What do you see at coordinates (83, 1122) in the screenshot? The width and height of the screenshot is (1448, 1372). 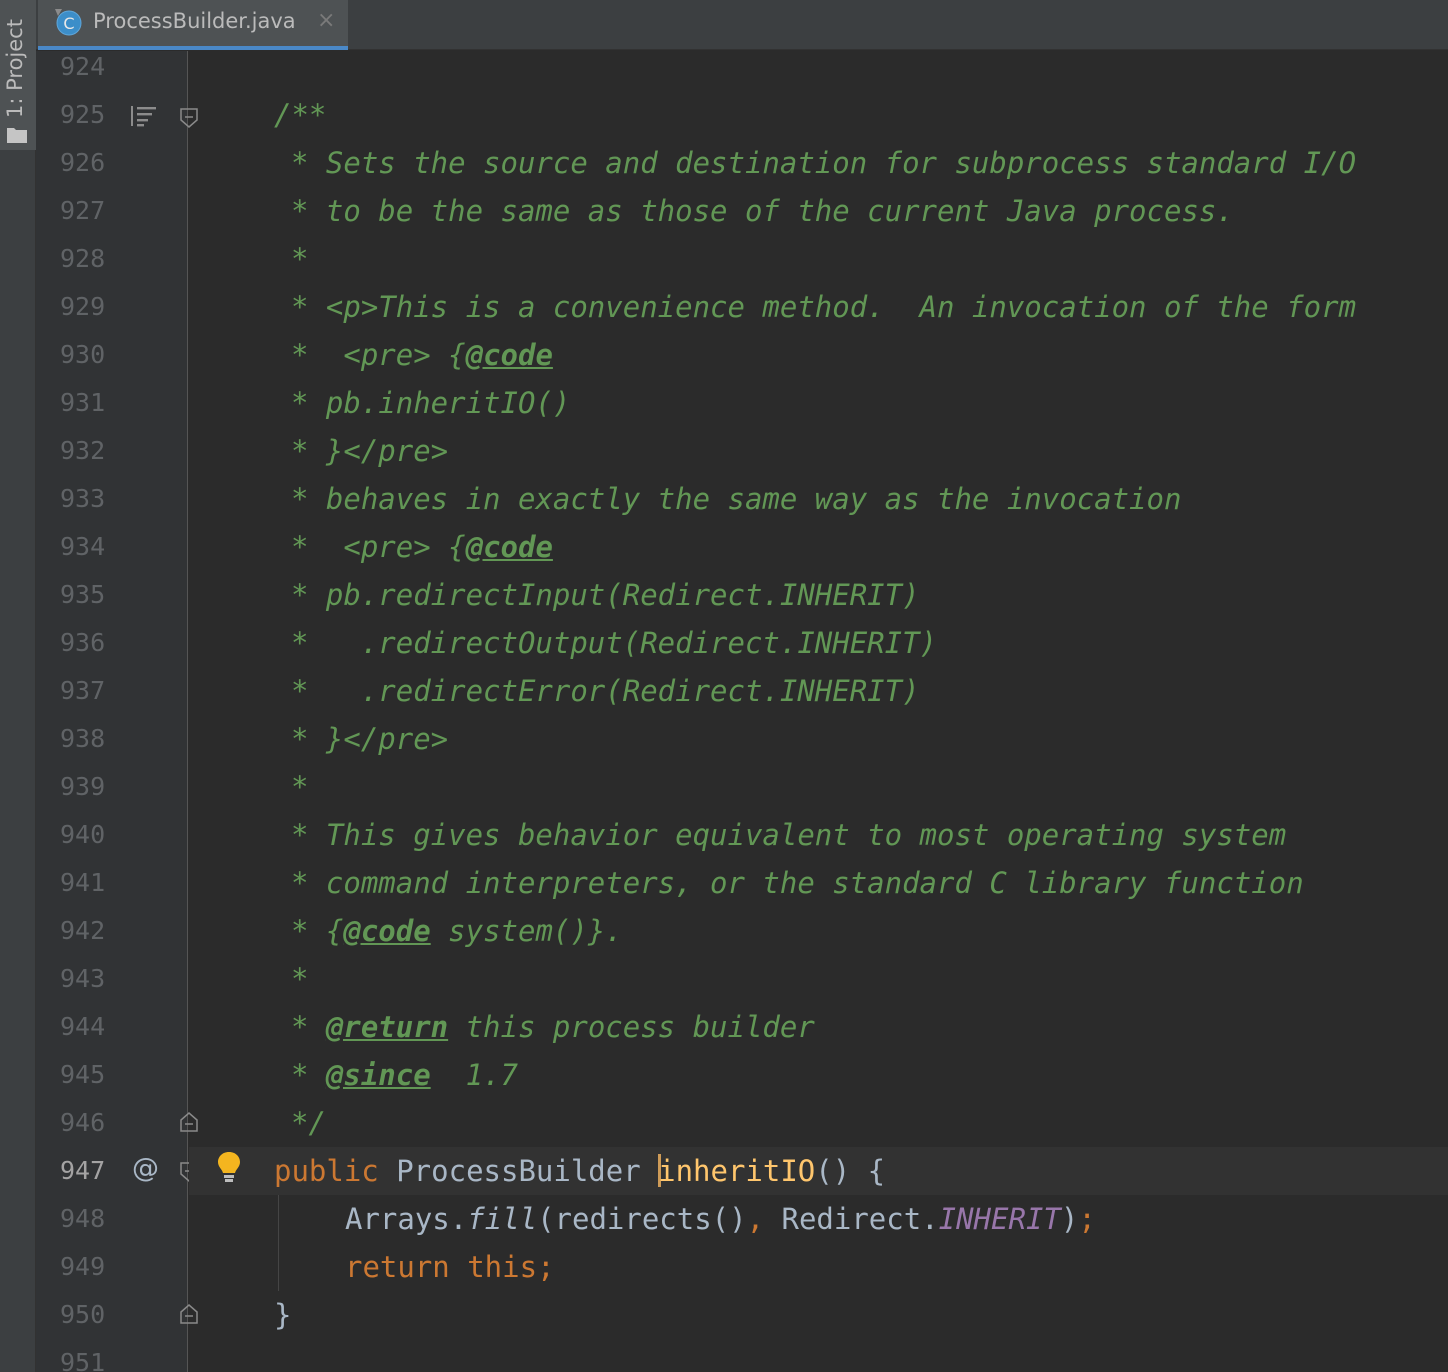 I see `line-number: 946` at bounding box center [83, 1122].